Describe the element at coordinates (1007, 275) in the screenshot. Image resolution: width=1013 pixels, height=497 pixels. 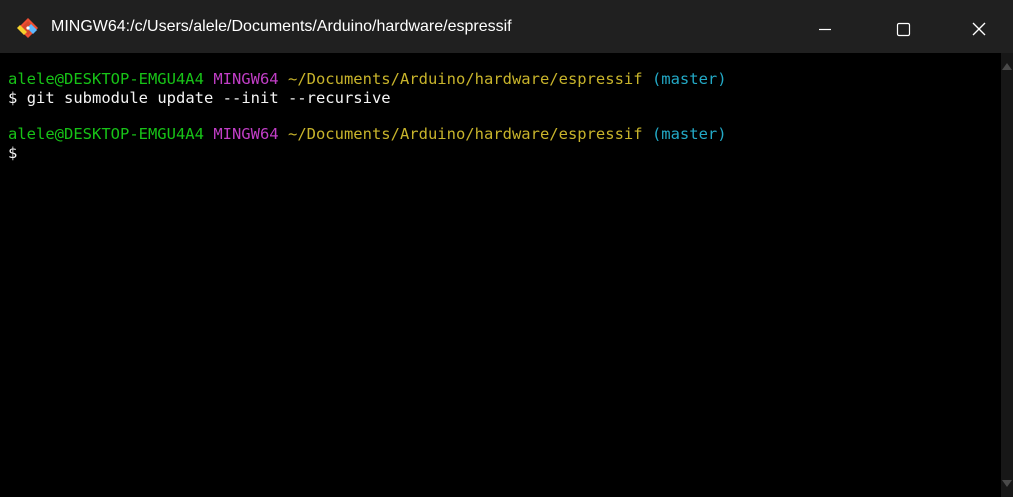
I see `vertical-scrollbar` at that location.